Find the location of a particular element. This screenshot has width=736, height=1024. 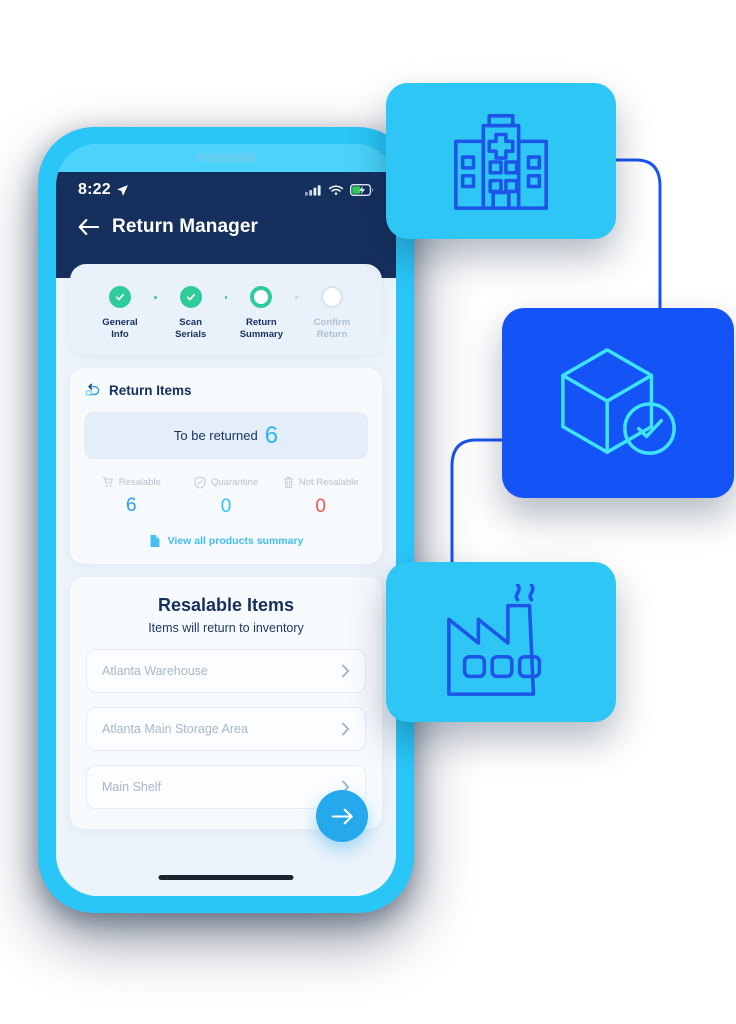

stepper-step-return-summary: Return Summary is located at coordinates (261, 313).